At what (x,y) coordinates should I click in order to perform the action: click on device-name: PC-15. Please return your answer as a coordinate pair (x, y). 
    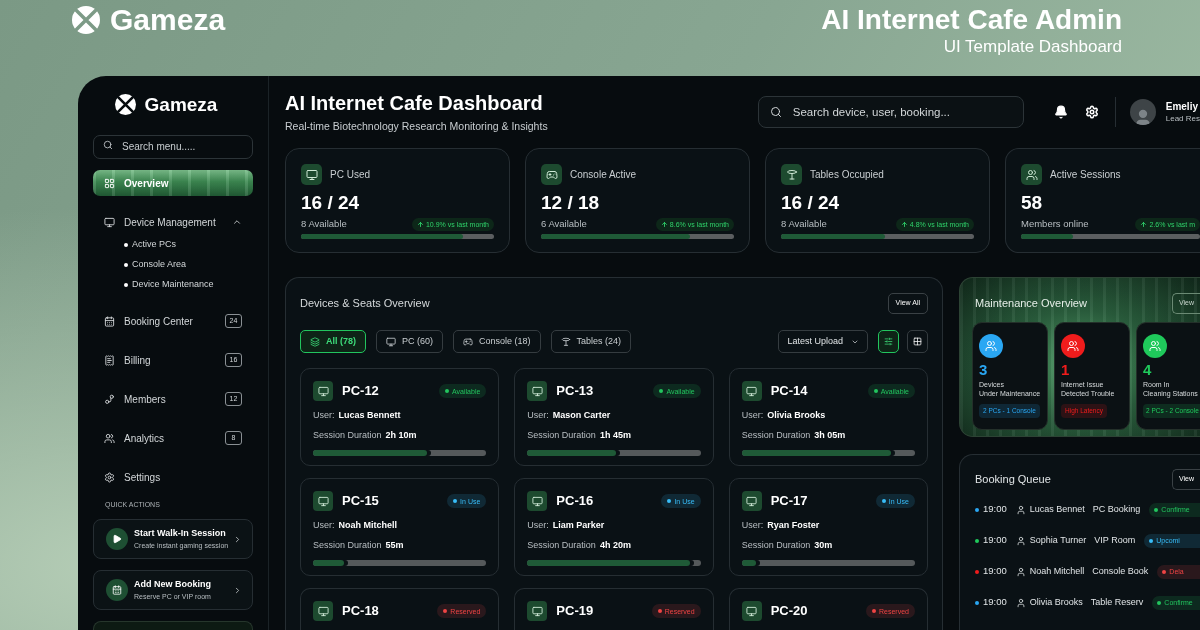
    Looking at the image, I should click on (360, 501).